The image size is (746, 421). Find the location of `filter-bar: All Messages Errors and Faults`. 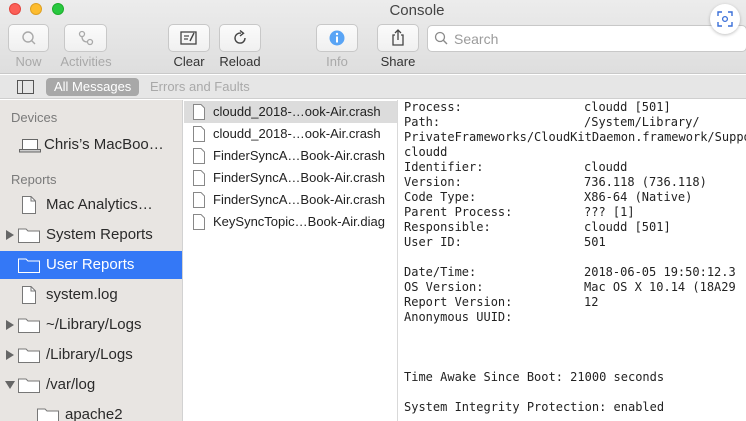

filter-bar: All Messages Errors and Faults is located at coordinates (373, 87).